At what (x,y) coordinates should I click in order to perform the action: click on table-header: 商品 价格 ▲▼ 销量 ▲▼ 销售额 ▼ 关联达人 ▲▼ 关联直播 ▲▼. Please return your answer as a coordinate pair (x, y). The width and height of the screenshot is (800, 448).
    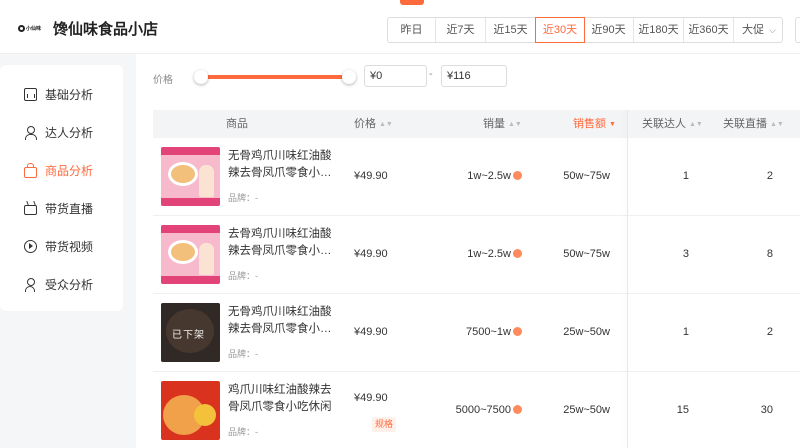
    Looking at the image, I should click on (476, 124).